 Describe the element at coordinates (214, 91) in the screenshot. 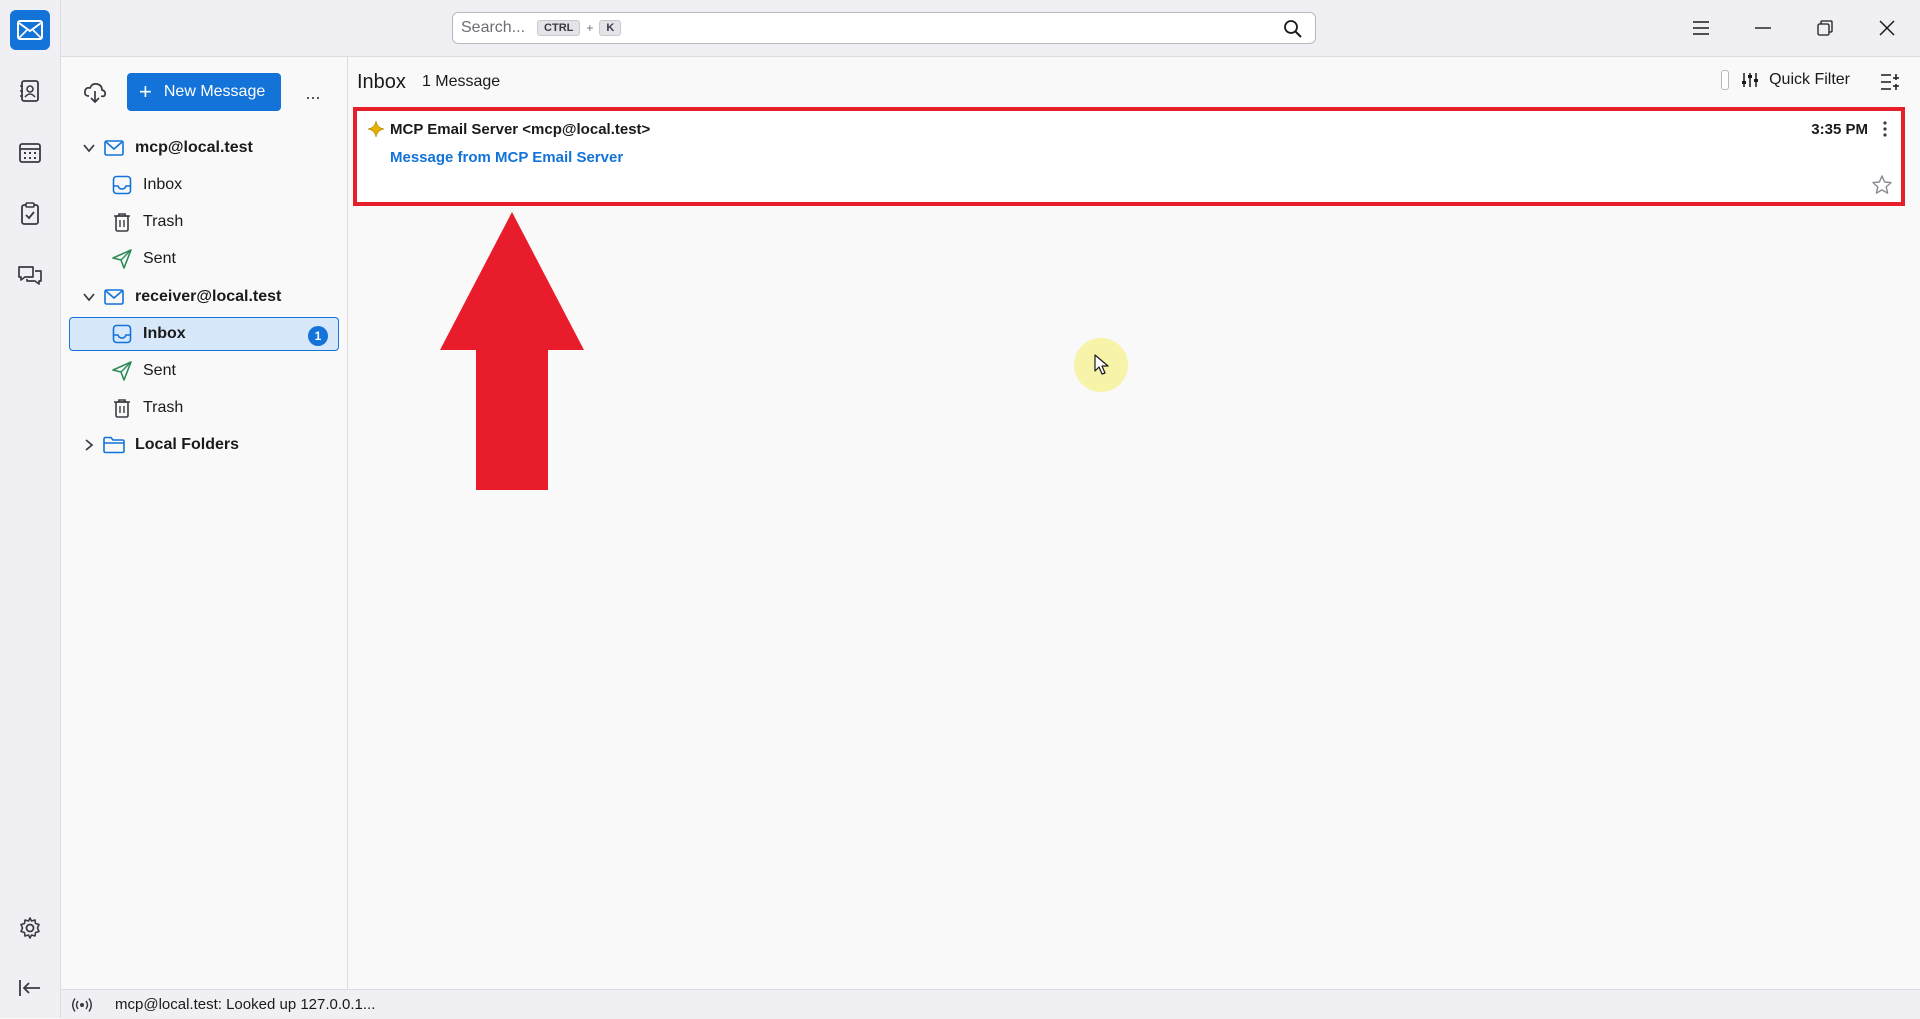

I see `new-message-label: New Message` at that location.